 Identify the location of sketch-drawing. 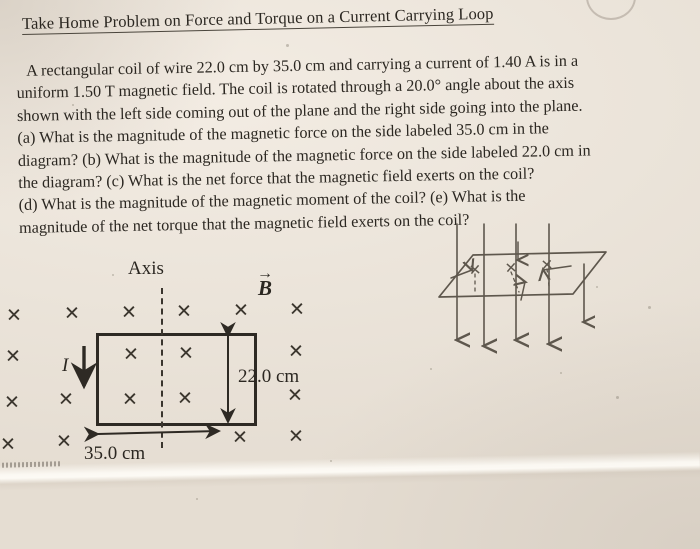
(522, 312).